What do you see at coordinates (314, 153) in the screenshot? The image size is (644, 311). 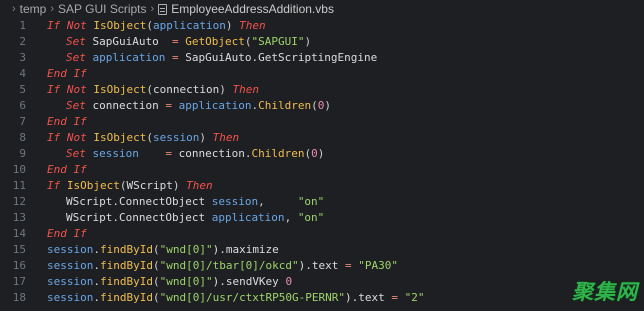 I see `code-token: 0` at bounding box center [314, 153].